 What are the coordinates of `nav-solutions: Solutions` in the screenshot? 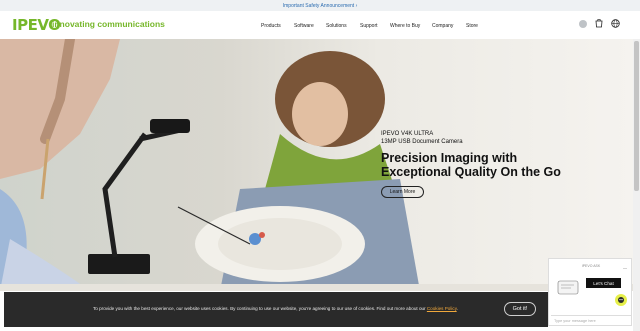 It's located at (336, 26).